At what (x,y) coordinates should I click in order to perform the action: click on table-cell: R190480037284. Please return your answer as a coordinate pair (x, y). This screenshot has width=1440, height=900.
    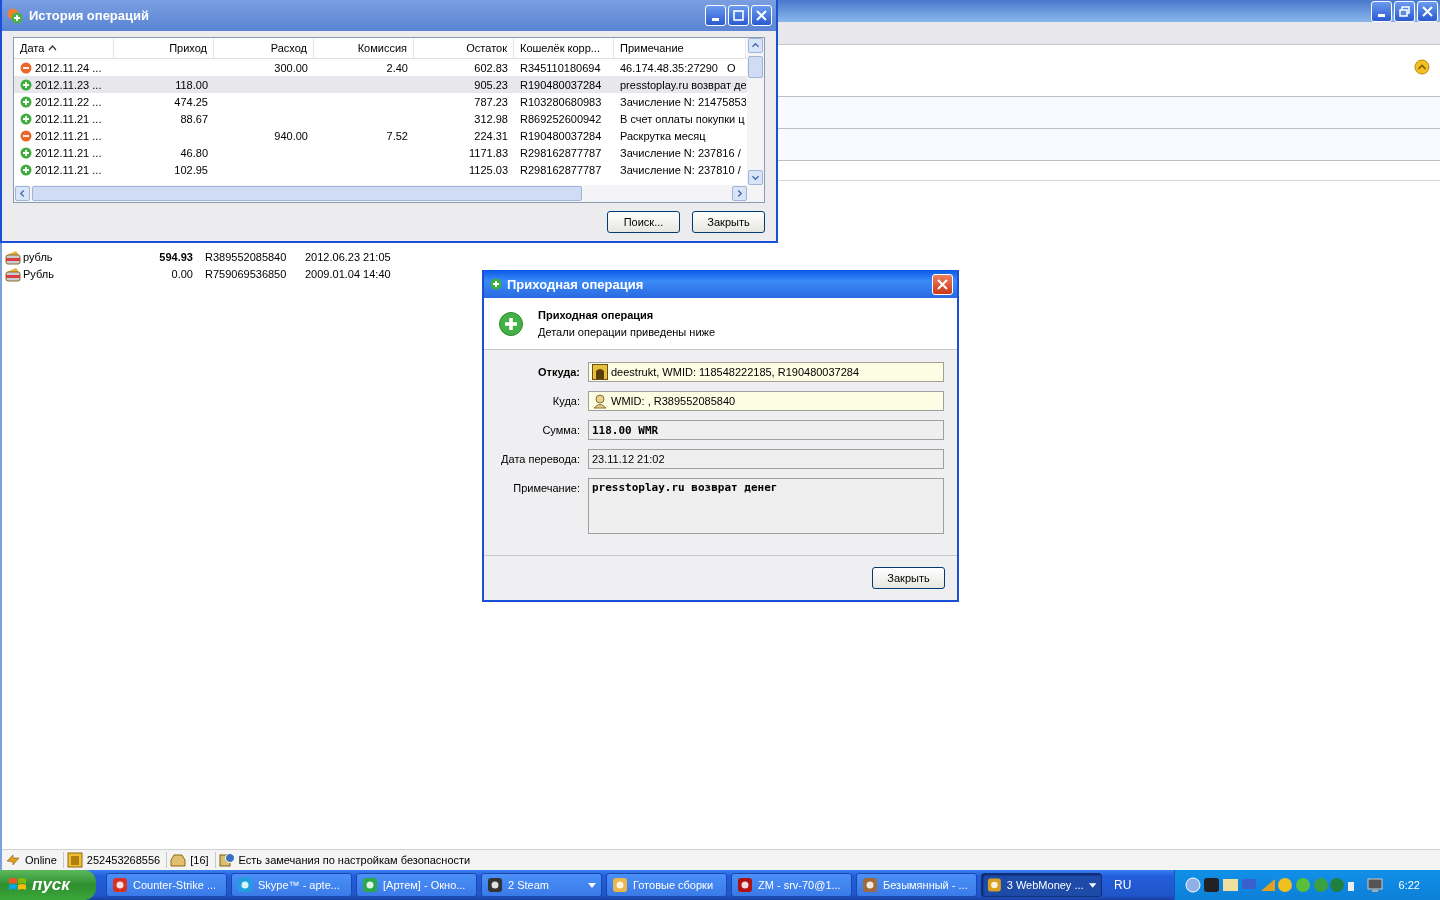
    Looking at the image, I should click on (561, 84).